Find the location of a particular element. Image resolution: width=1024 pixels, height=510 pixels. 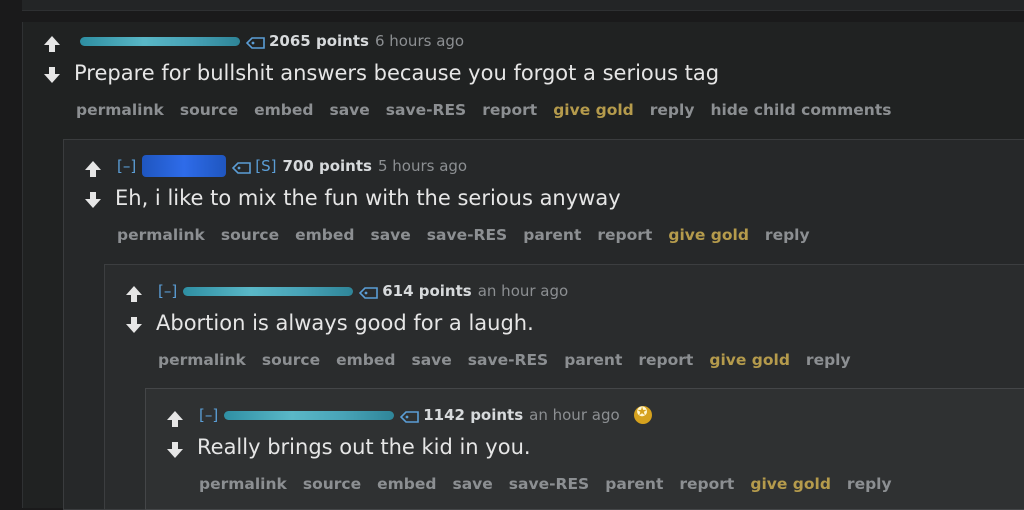

comment-tagline: [–] 614 points an hour ago is located at coordinates (363, 291).